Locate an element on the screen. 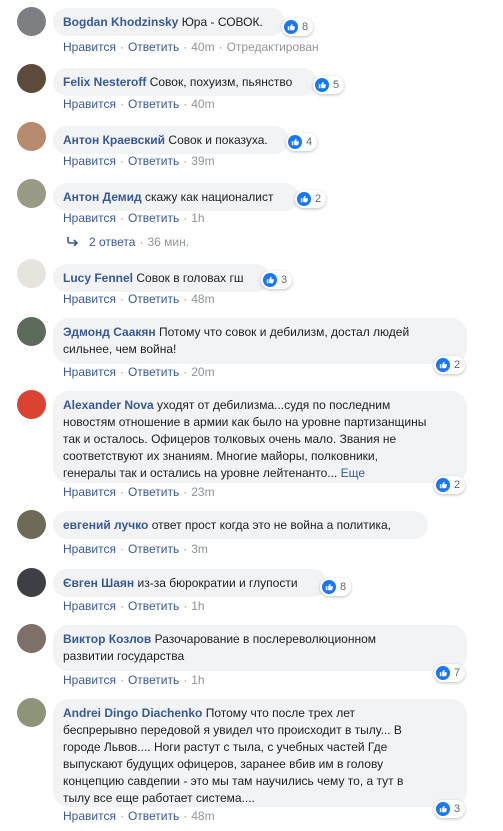  reactions-badge: 7 is located at coordinates (450, 673).